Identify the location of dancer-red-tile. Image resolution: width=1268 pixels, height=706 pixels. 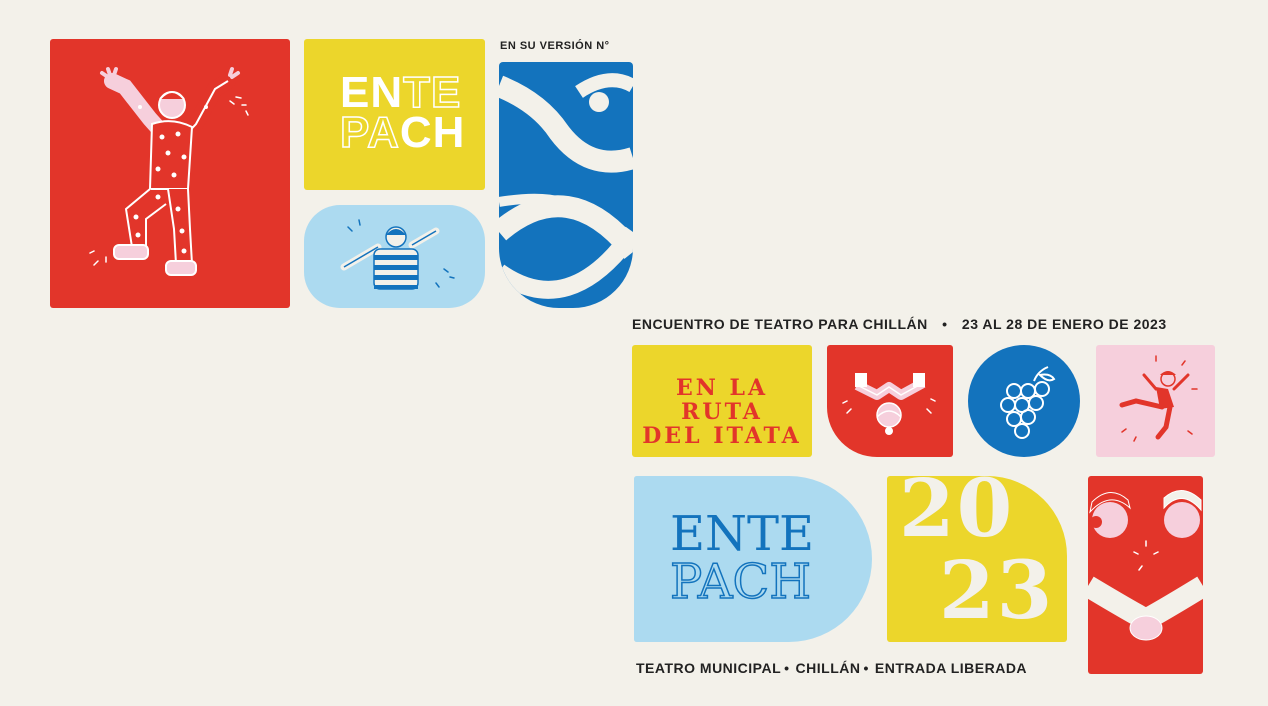
(170, 173).